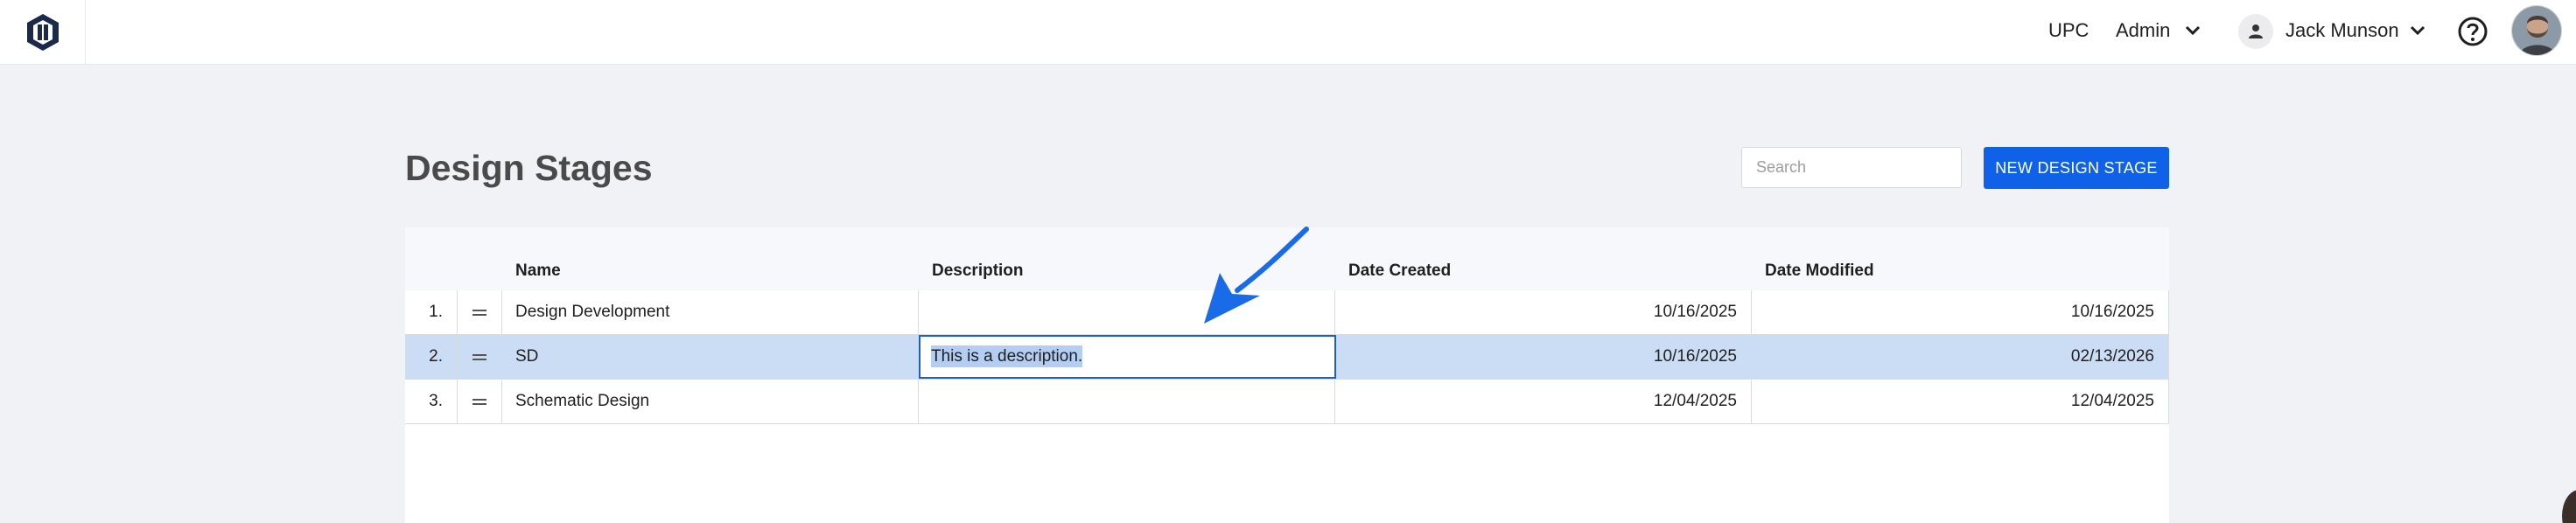  I want to click on annotation-arrow-icon, so click(1256, 275).